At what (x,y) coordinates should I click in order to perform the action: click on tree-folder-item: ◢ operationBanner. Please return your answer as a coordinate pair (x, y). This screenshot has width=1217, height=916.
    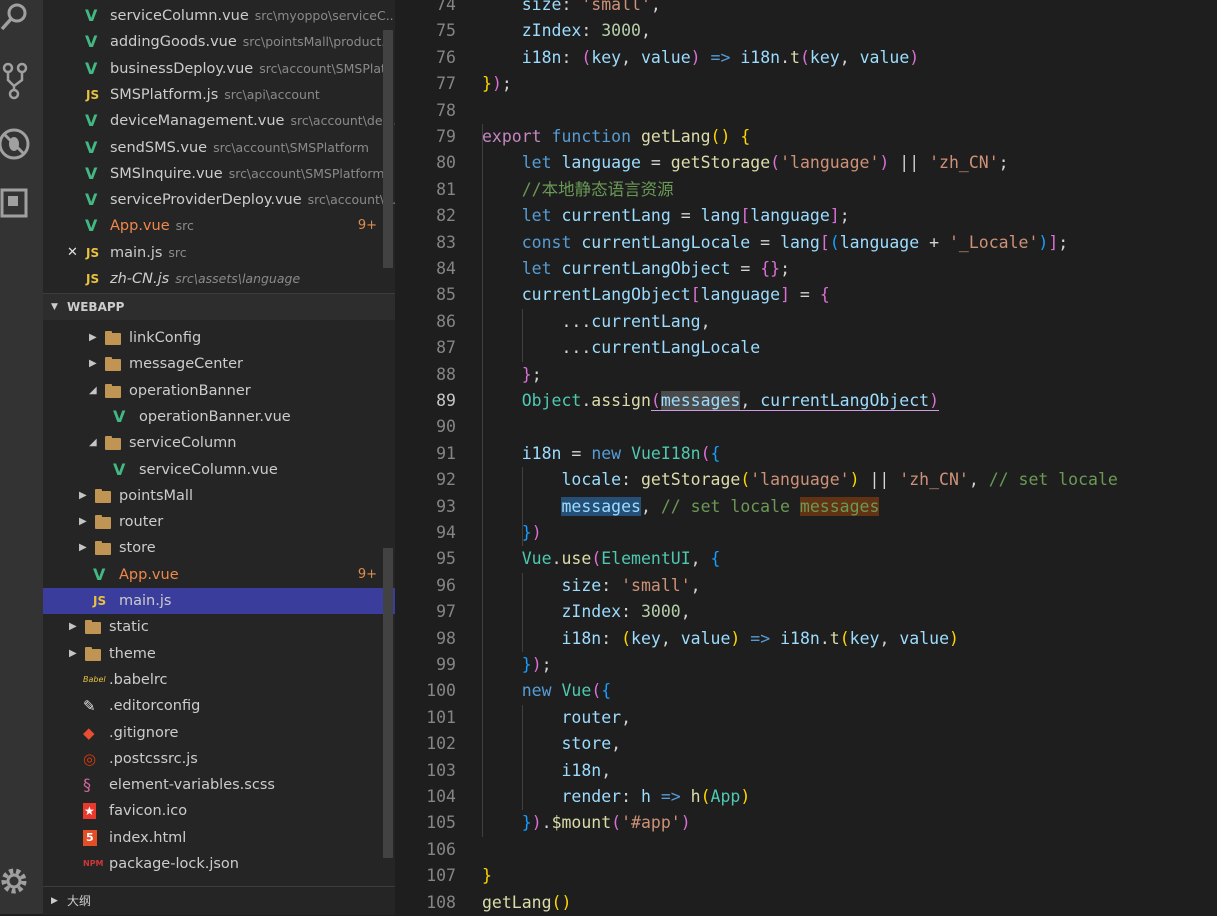
    Looking at the image, I should click on (219, 391).